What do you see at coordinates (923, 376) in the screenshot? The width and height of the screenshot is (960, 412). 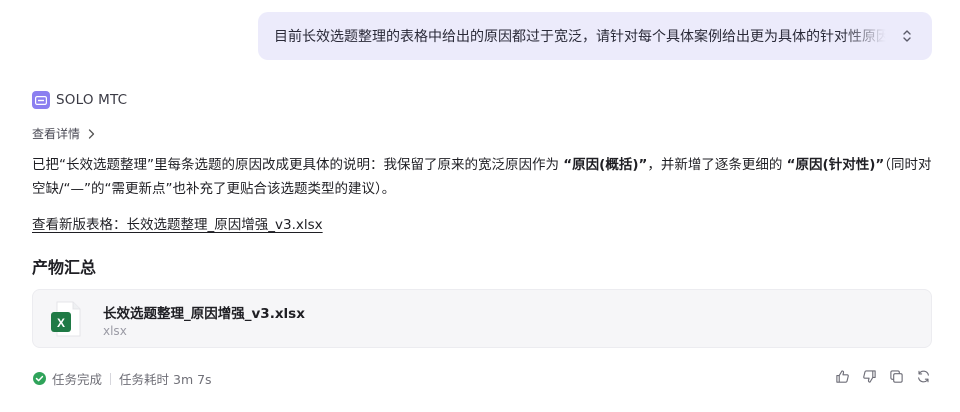 I see `regenerate-icon` at bounding box center [923, 376].